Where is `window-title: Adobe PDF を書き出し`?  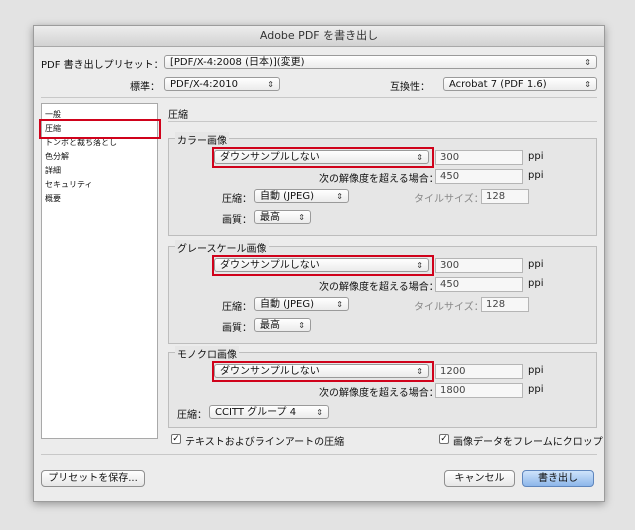
window-title: Adobe PDF を書き出し is located at coordinates (319, 36).